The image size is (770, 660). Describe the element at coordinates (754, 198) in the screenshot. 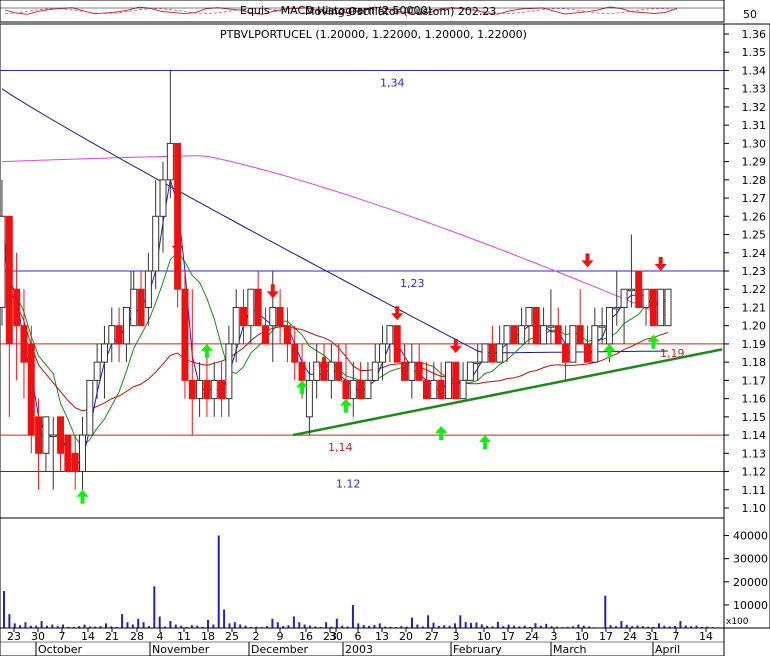

I see `price-tick-label: 1.27` at that location.